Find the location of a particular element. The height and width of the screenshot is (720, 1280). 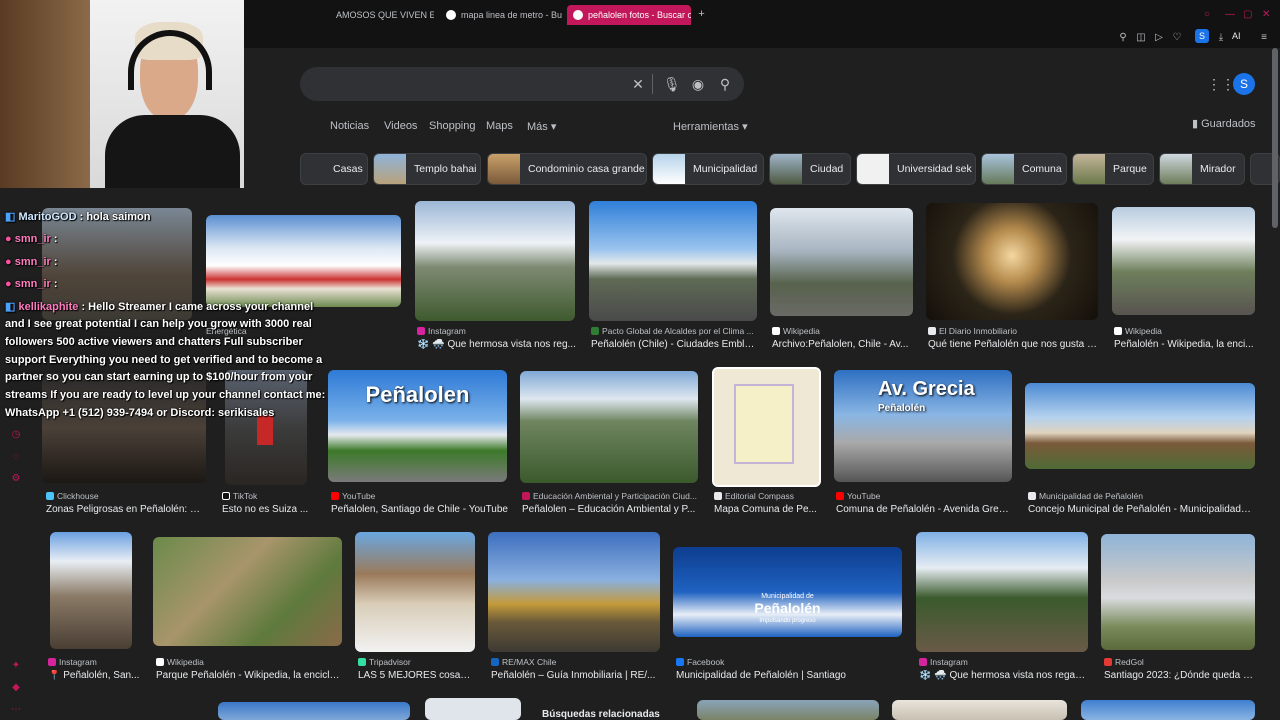

tab-maps: Maps is located at coordinates (499, 126).